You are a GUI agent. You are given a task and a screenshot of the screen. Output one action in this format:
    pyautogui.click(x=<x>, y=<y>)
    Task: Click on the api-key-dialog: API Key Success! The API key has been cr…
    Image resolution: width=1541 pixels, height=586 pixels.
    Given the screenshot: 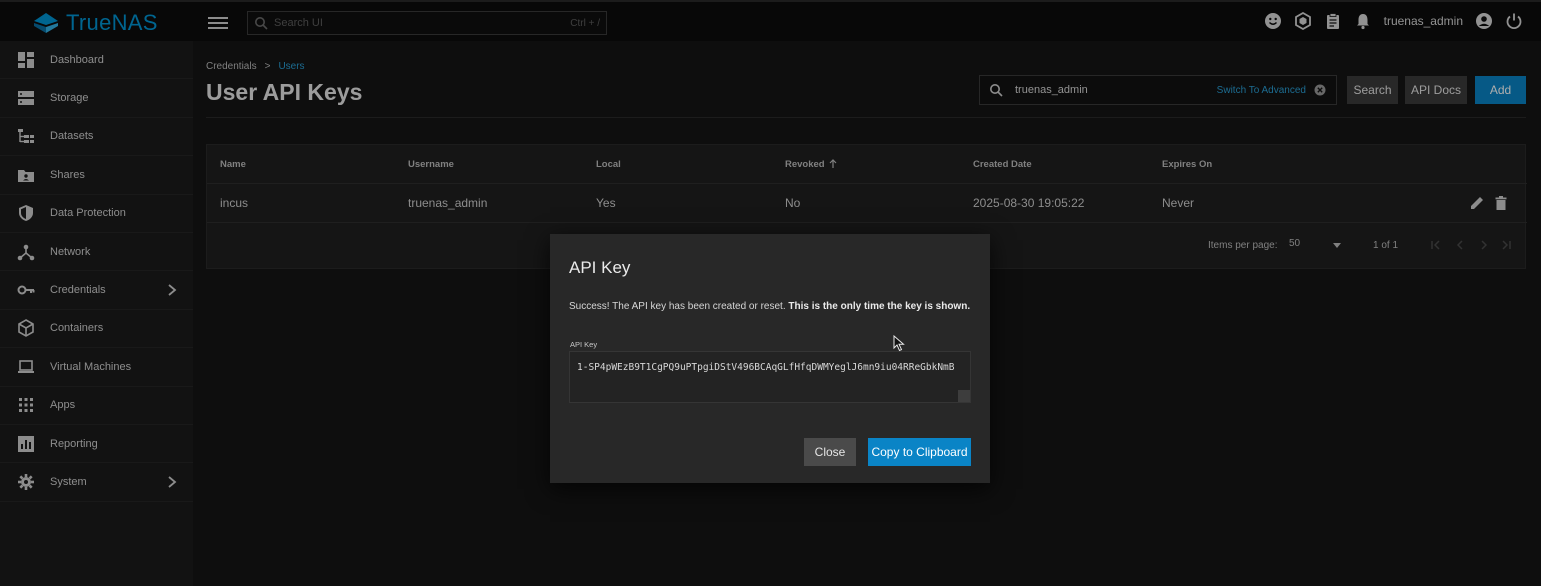 What is the action you would take?
    pyautogui.click(x=770, y=358)
    